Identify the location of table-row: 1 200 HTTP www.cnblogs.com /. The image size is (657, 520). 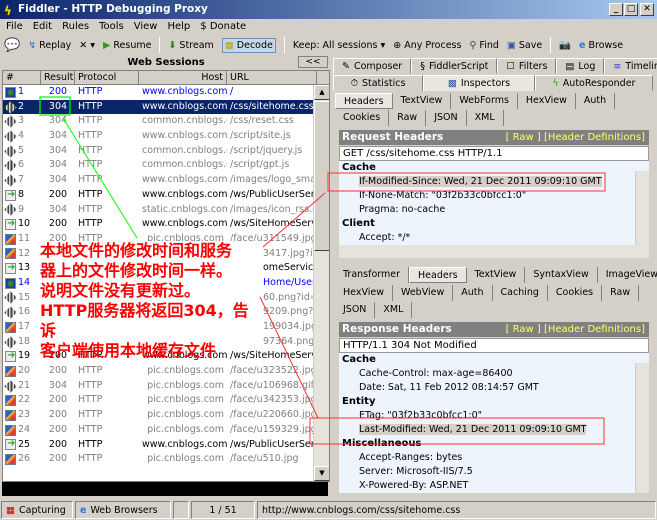
(166, 92).